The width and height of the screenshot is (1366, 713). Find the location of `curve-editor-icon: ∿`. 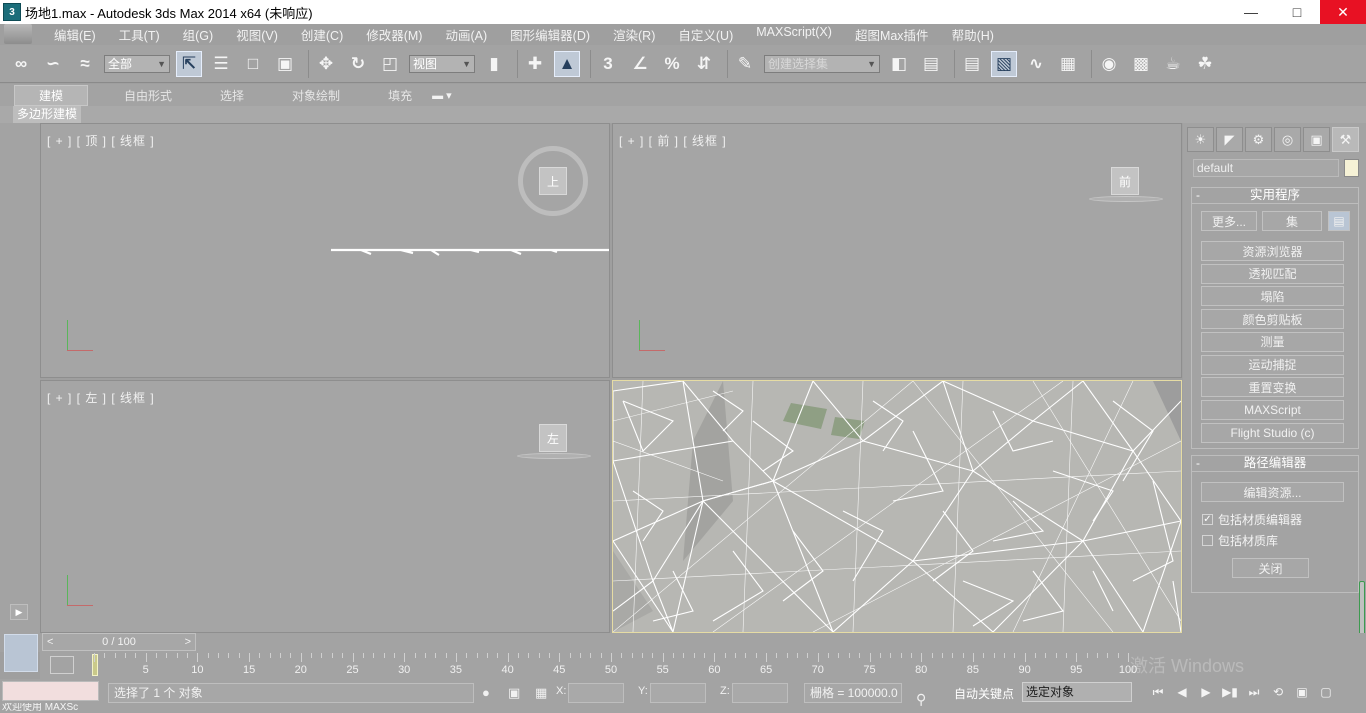

curve-editor-icon: ∿ is located at coordinates (1036, 64).